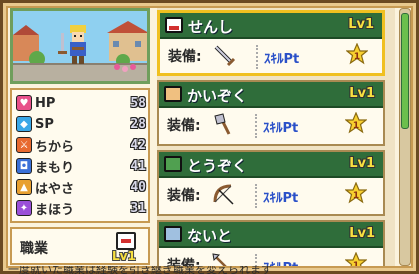  I want to click on axe-icon, so click(222, 124).